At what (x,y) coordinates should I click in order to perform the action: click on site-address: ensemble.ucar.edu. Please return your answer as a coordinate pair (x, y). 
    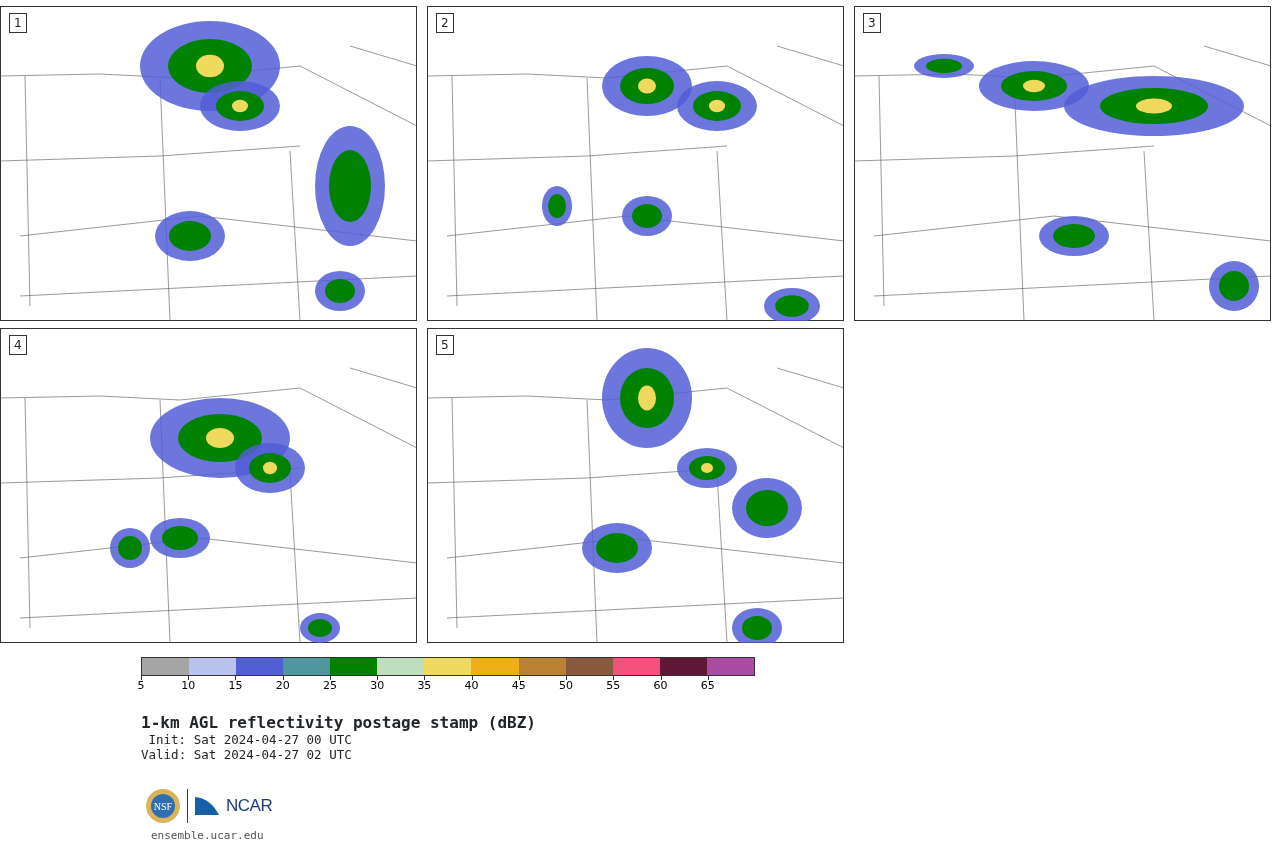
    Looking at the image, I should click on (208, 836).